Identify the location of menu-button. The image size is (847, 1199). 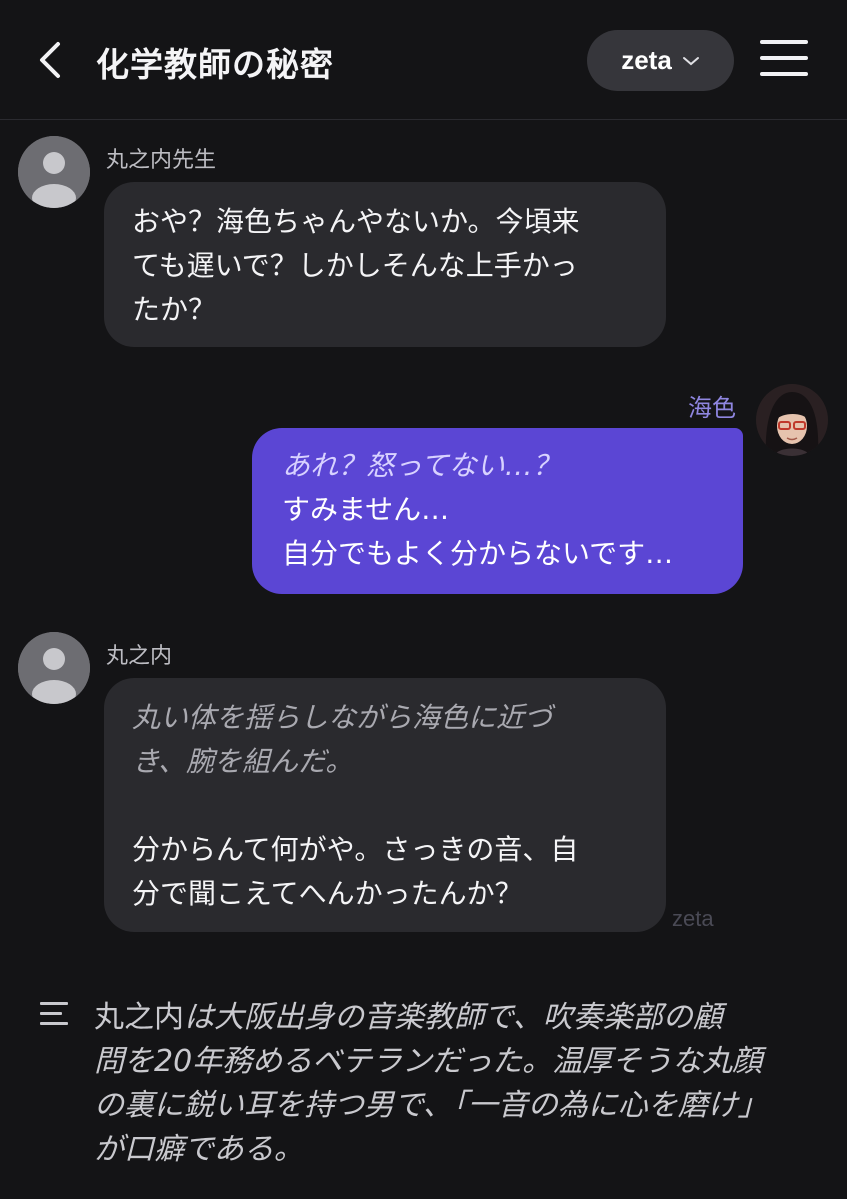
(784, 60).